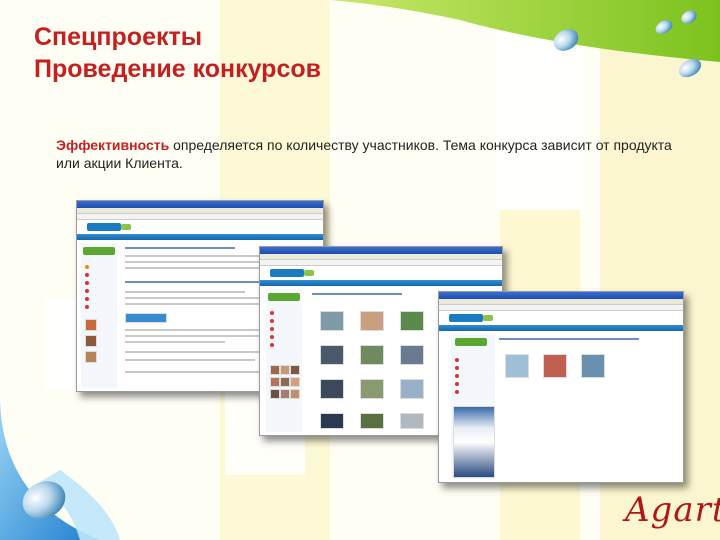 This screenshot has width=720, height=540. I want to click on page-title: Спецпроекты Проведение конкурсов, so click(177, 53).